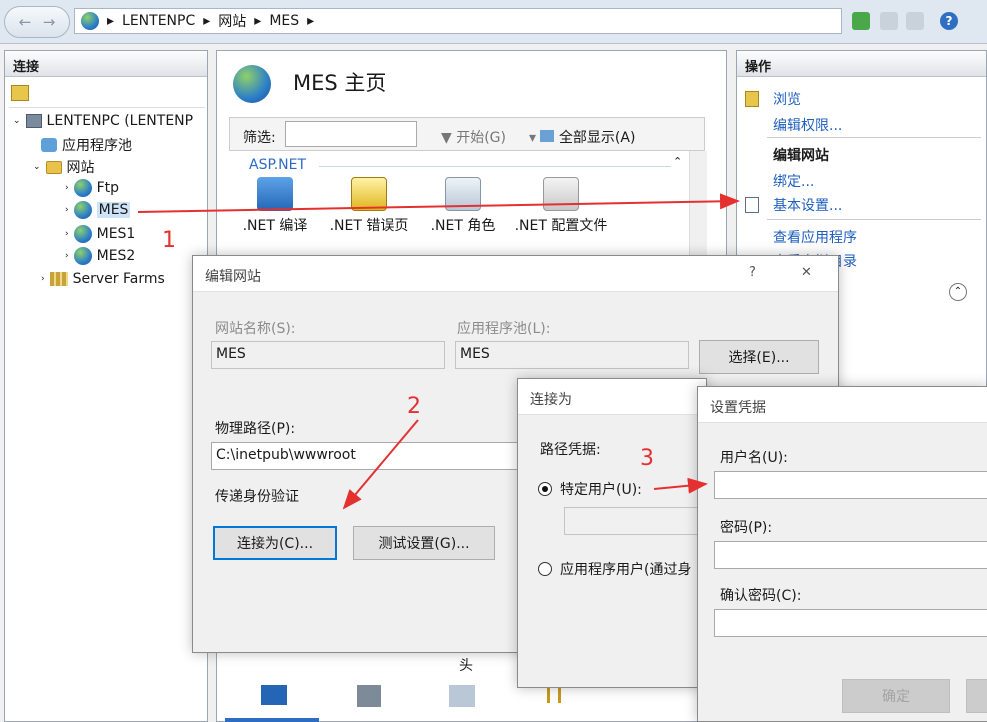 Image resolution: width=987 pixels, height=722 pixels. What do you see at coordinates (380, 464) in the screenshot?
I see `arrow-to-connect-as` at bounding box center [380, 464].